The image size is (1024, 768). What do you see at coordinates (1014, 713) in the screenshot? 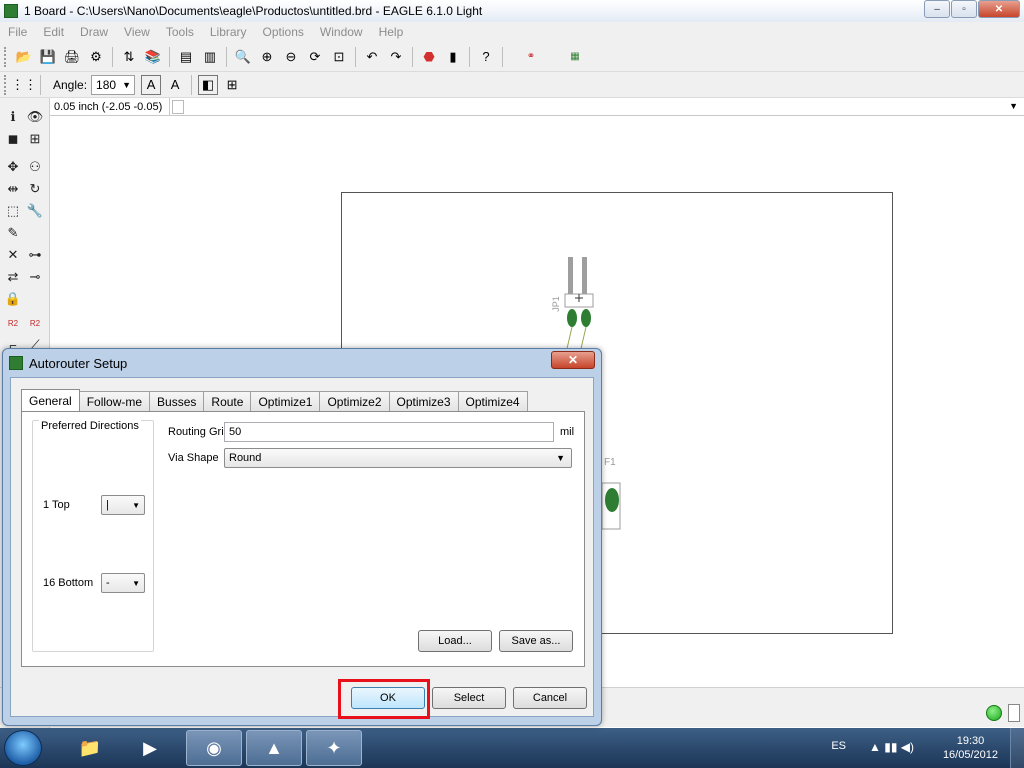
I see `stop-command-button` at bounding box center [1014, 713].